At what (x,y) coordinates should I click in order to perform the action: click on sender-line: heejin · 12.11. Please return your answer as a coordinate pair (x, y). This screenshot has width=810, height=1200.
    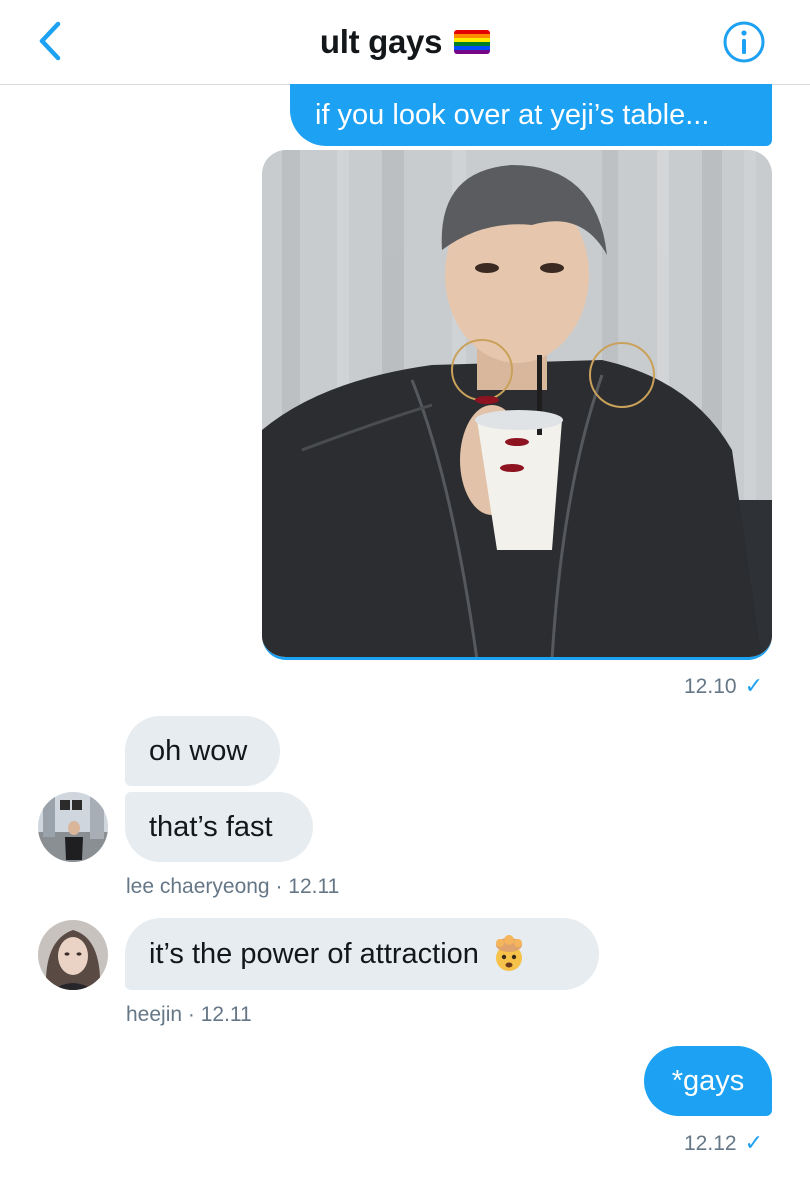
    Looking at the image, I should click on (189, 1014).